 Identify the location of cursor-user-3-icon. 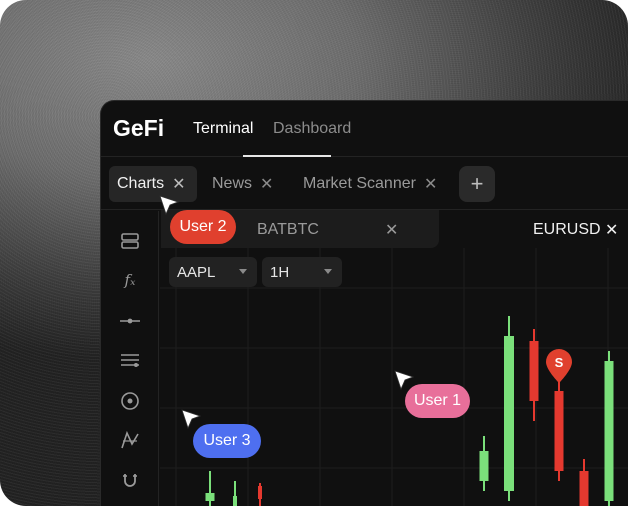
(191, 419).